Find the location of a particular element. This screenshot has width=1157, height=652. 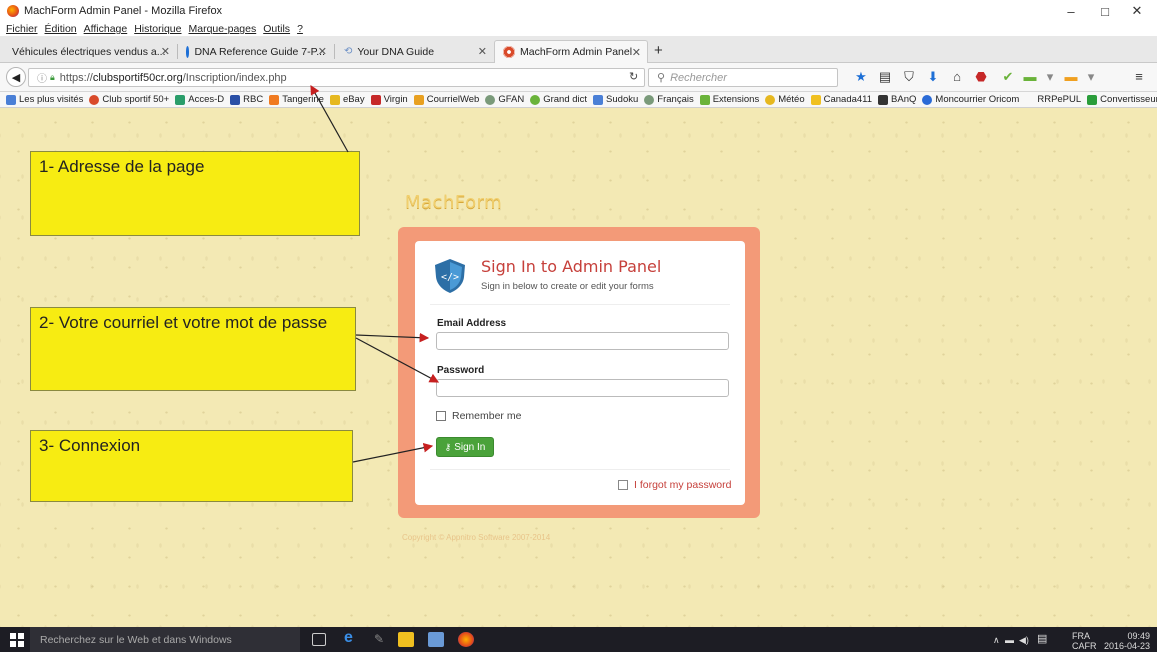

hamburger-menu-icon: ≡ is located at coordinates (1139, 76).